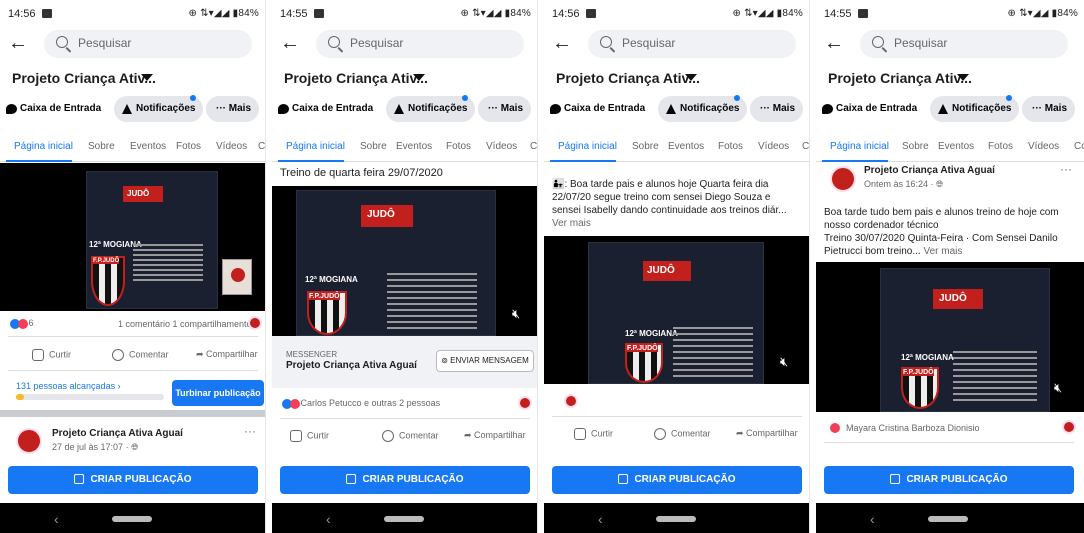 The image size is (1084, 533). I want to click on comment-share-count: 1 comentário 1 compartilhamento, so click(185, 324).